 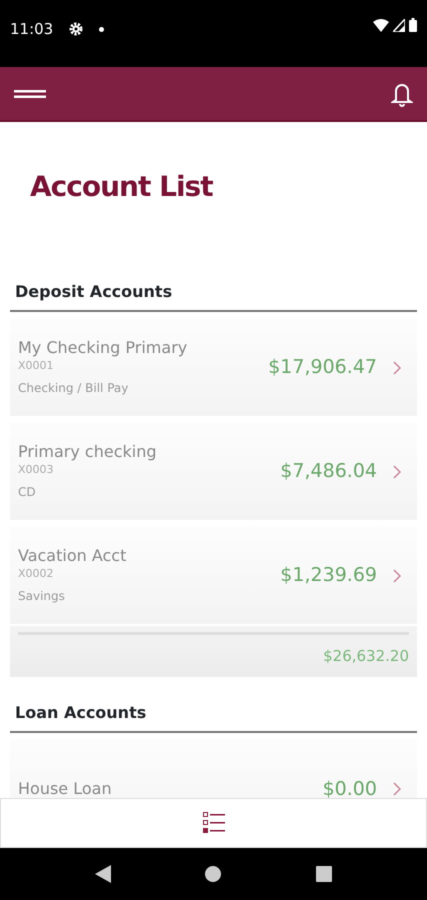 I want to click on section-heading: Loan Accounts, so click(x=213, y=717).